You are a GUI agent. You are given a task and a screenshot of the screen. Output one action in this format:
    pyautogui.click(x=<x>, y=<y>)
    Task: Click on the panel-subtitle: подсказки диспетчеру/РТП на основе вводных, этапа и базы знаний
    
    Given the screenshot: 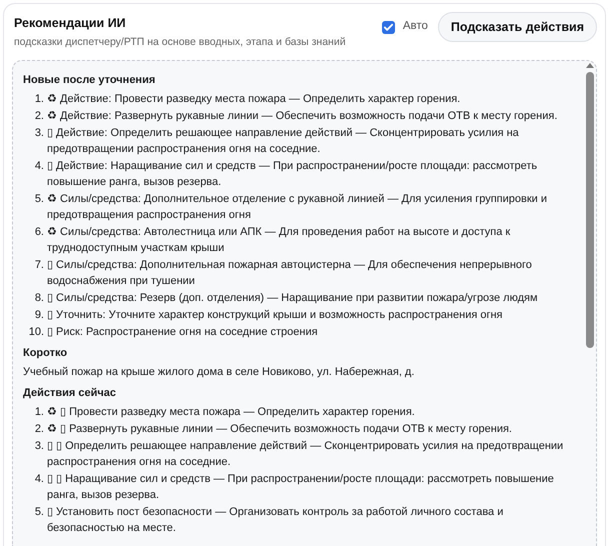 What is the action you would take?
    pyautogui.click(x=180, y=42)
    